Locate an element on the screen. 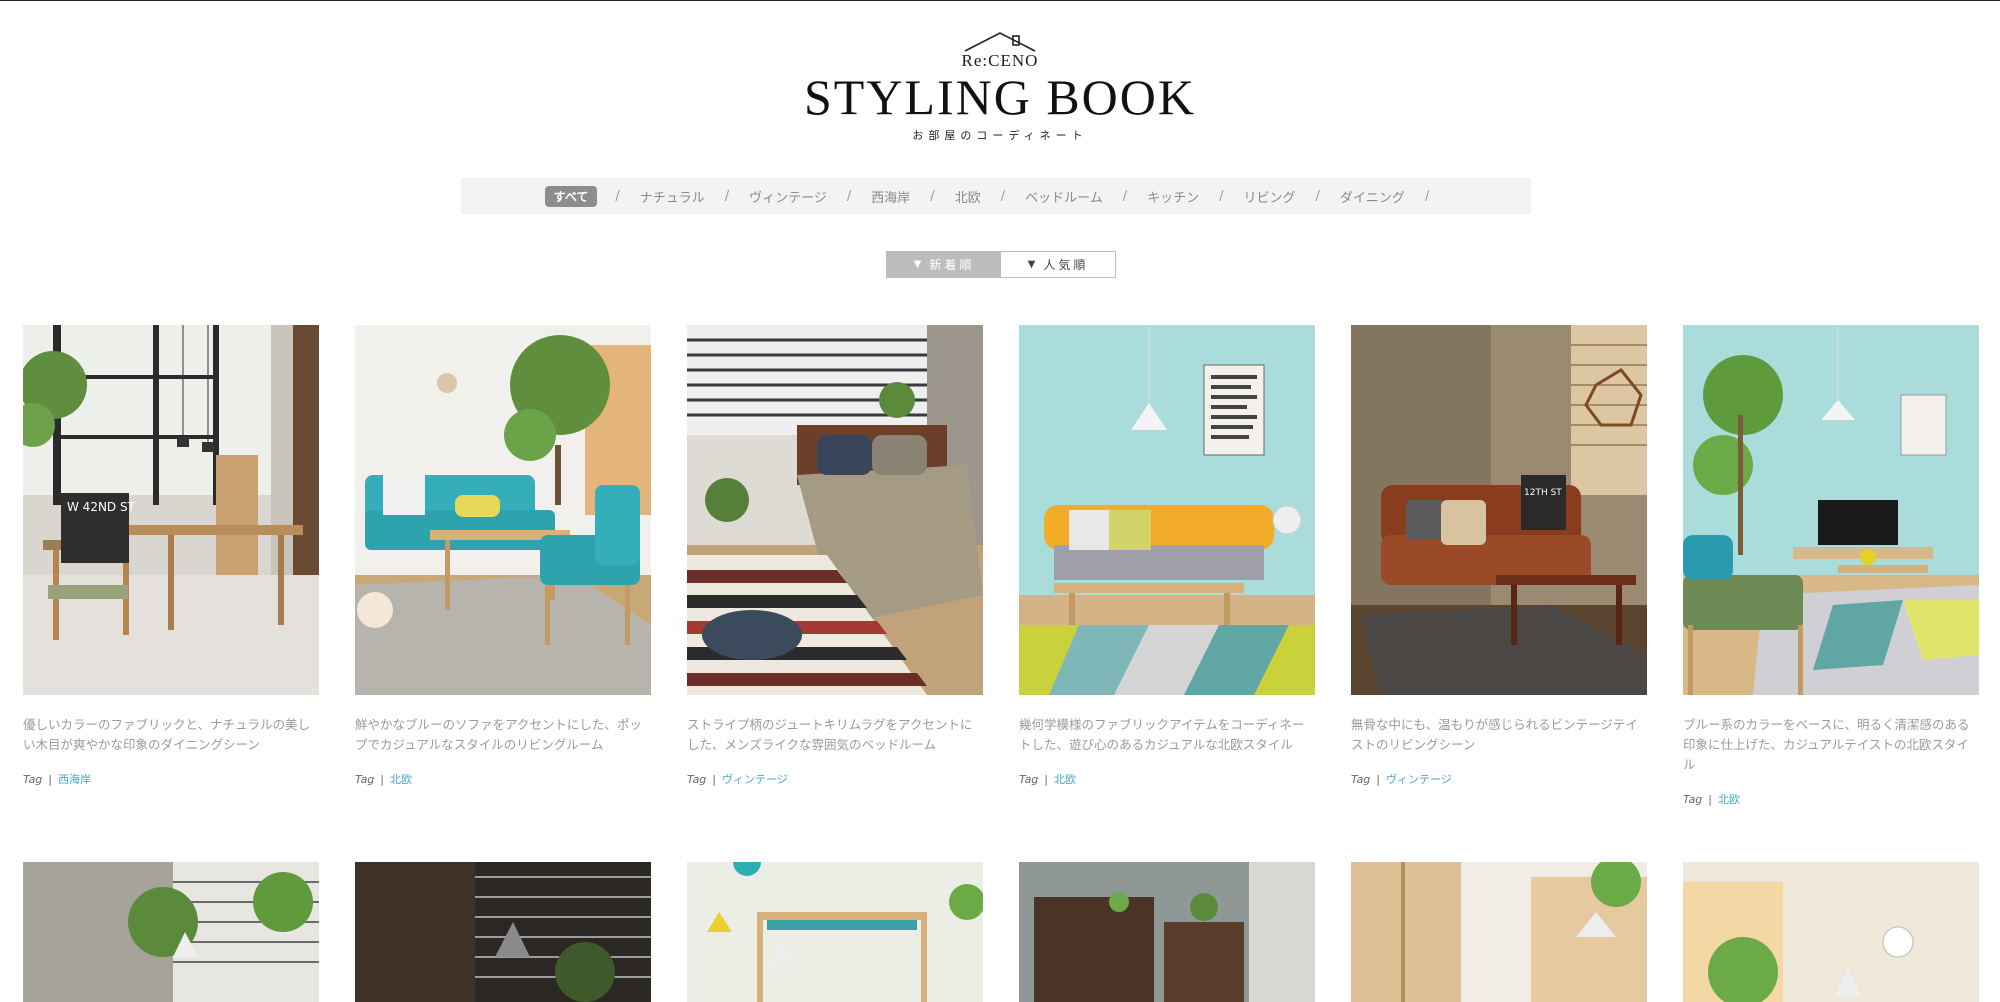 The height and width of the screenshot is (1002, 2000). category-kitchen: キッチン is located at coordinates (1173, 196).